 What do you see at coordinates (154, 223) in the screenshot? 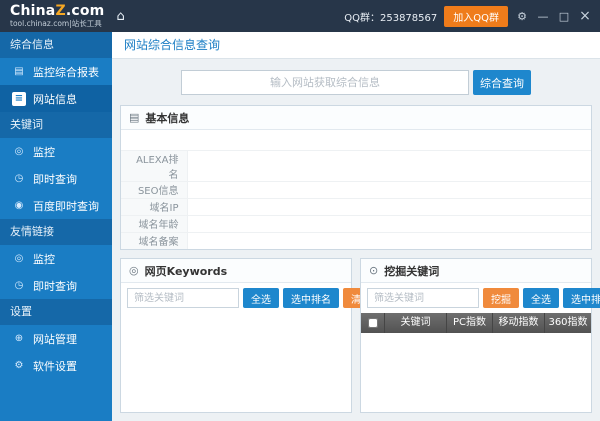
I see `row-label-age: 域名年龄` at bounding box center [154, 223].